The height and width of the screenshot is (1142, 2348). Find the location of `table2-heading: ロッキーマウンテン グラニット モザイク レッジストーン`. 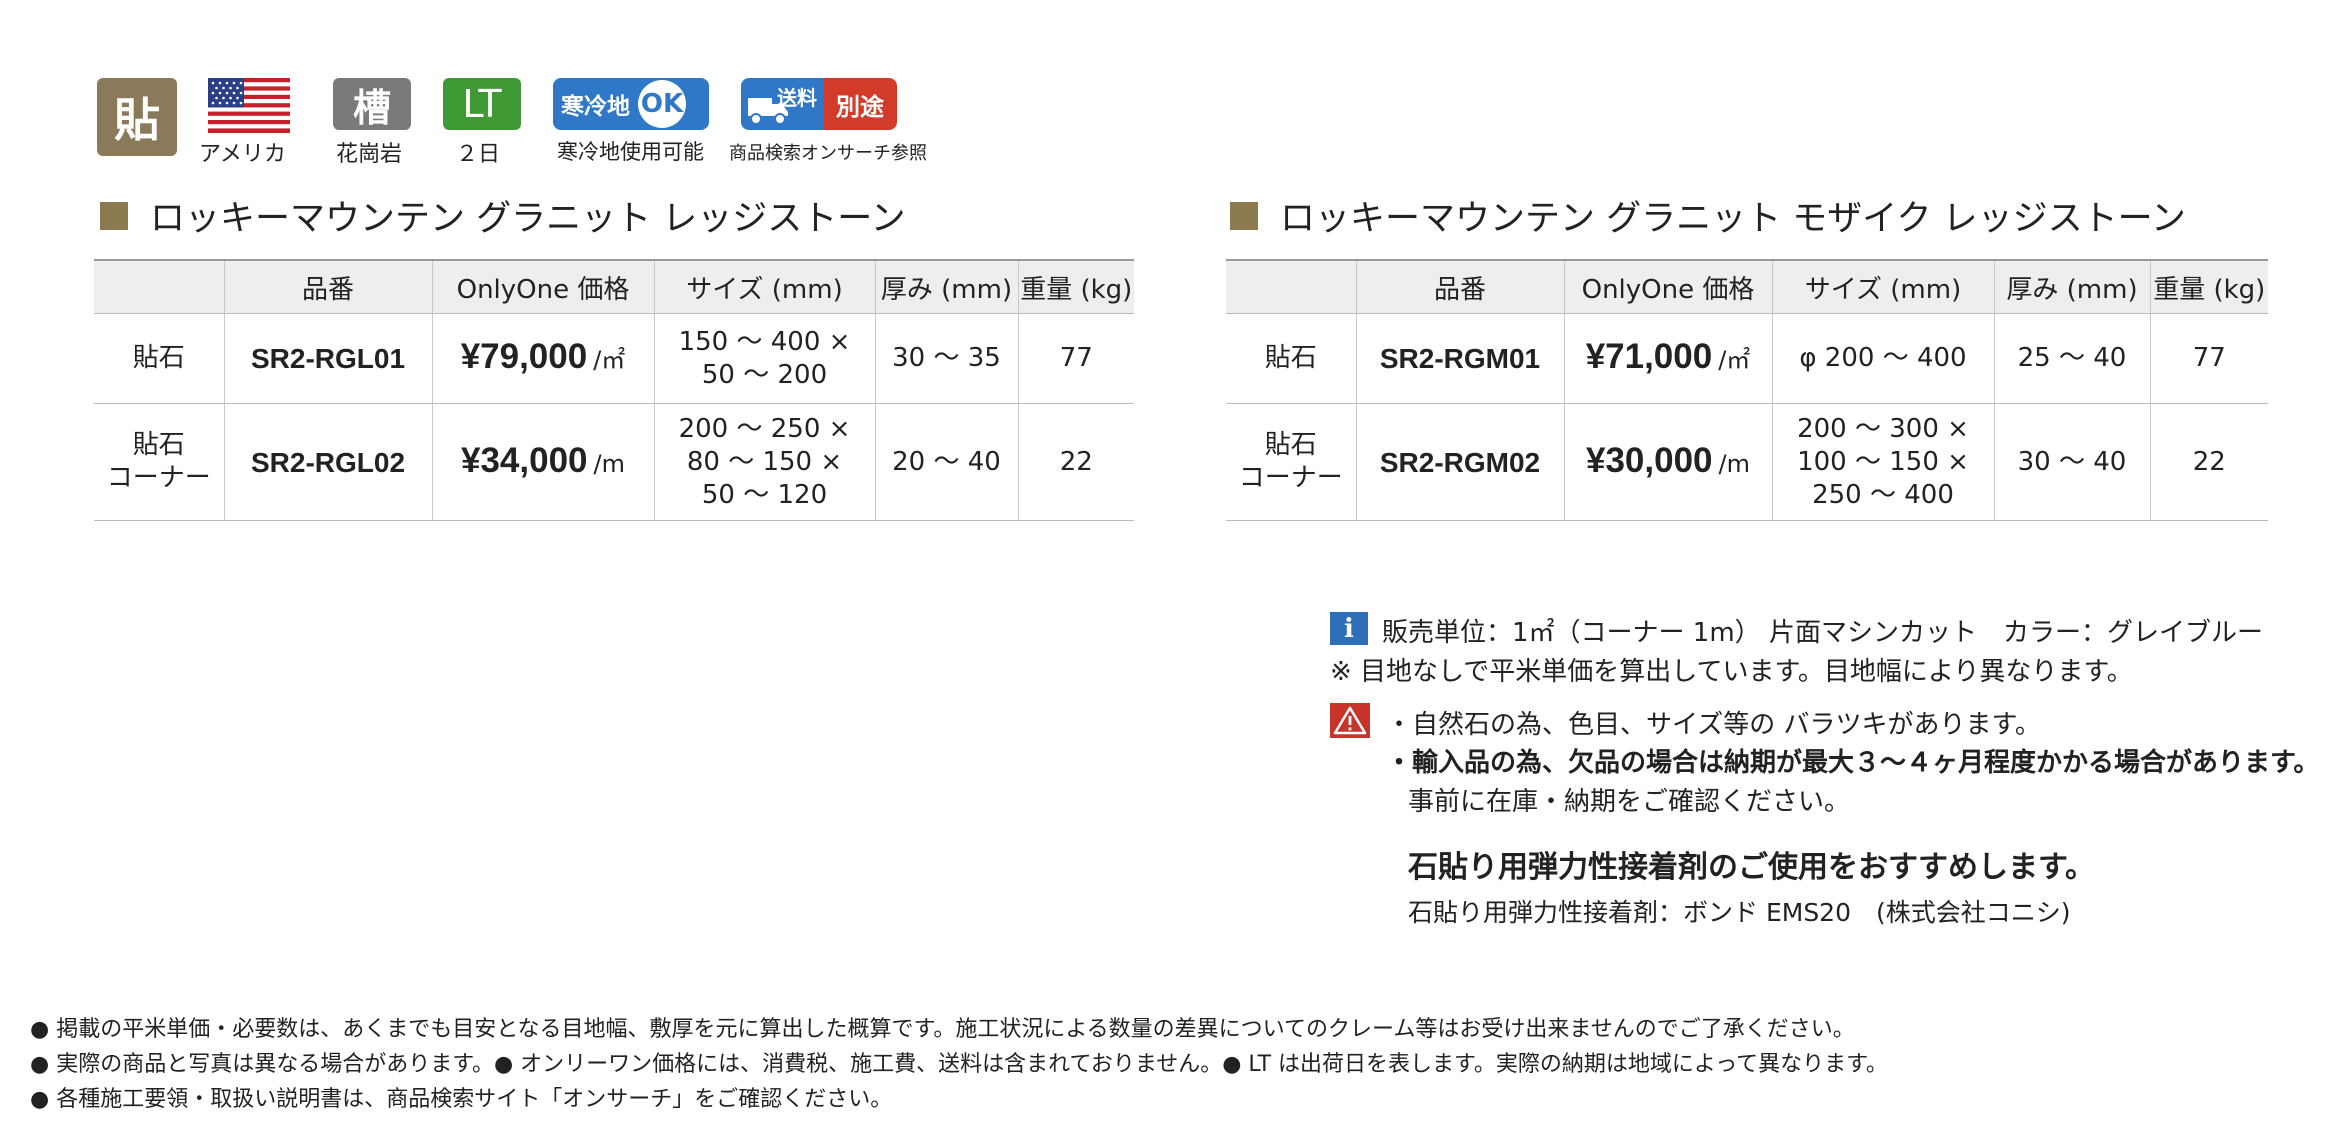

table2-heading: ロッキーマウンテン グラニット モザイク レッジストーン is located at coordinates (1708, 215).